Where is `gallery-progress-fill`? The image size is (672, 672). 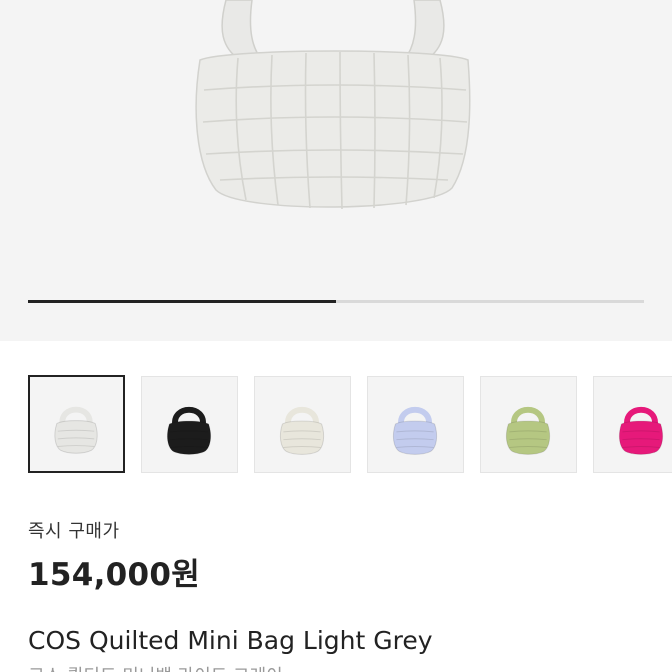 gallery-progress-fill is located at coordinates (182, 301).